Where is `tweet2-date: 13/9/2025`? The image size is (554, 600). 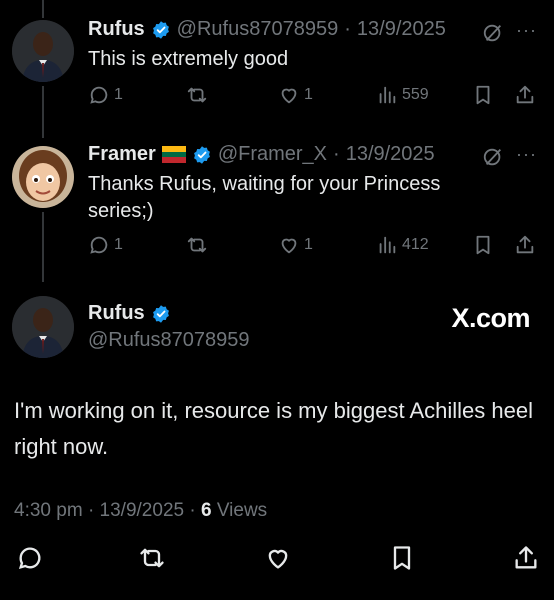 tweet2-date: 13/9/2025 is located at coordinates (390, 154).